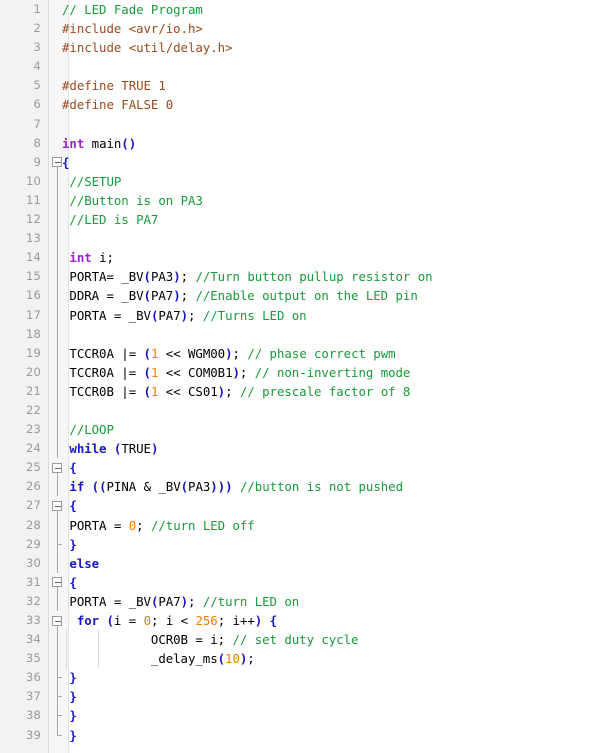 Image resolution: width=600 pixels, height=753 pixels. I want to click on code-line: 8 int main(), so click(300, 143).